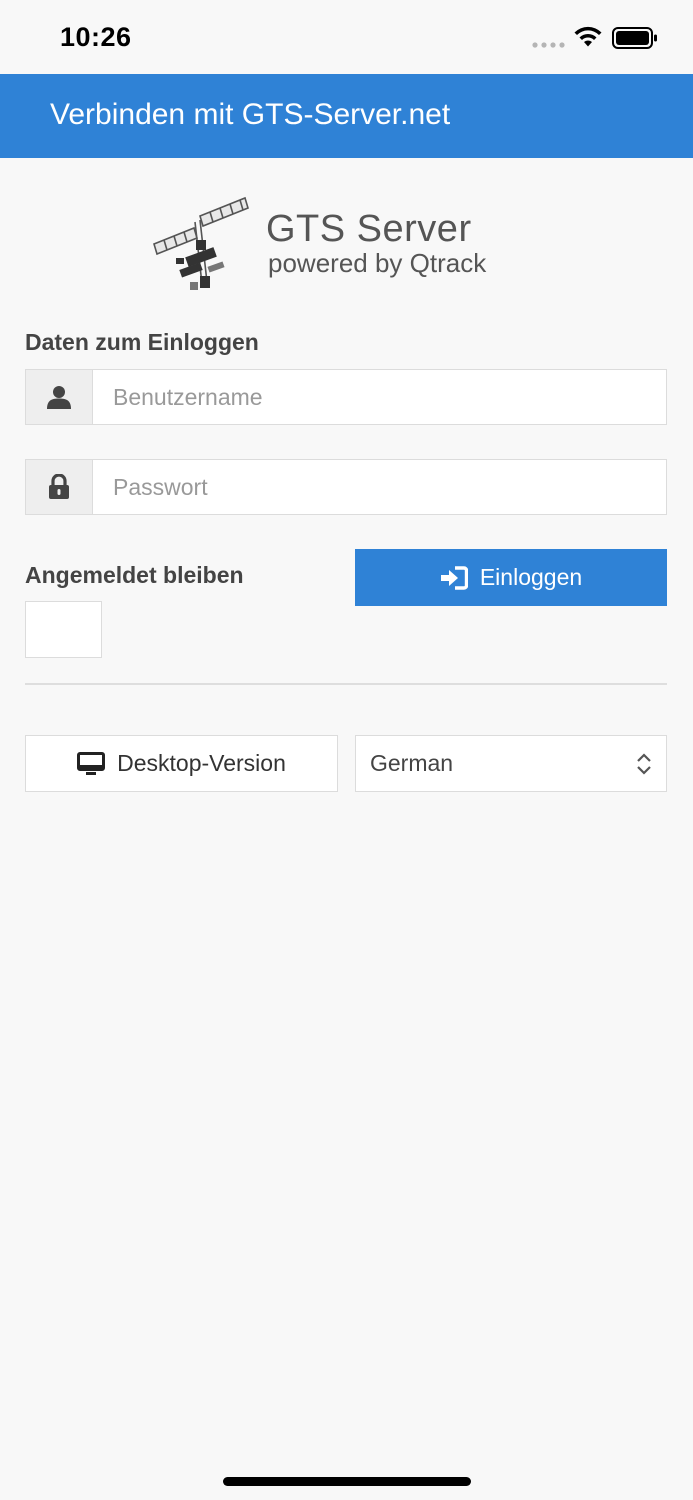 The image size is (693, 1500). What do you see at coordinates (412, 763) in the screenshot?
I see `language-select-value: German` at bounding box center [412, 763].